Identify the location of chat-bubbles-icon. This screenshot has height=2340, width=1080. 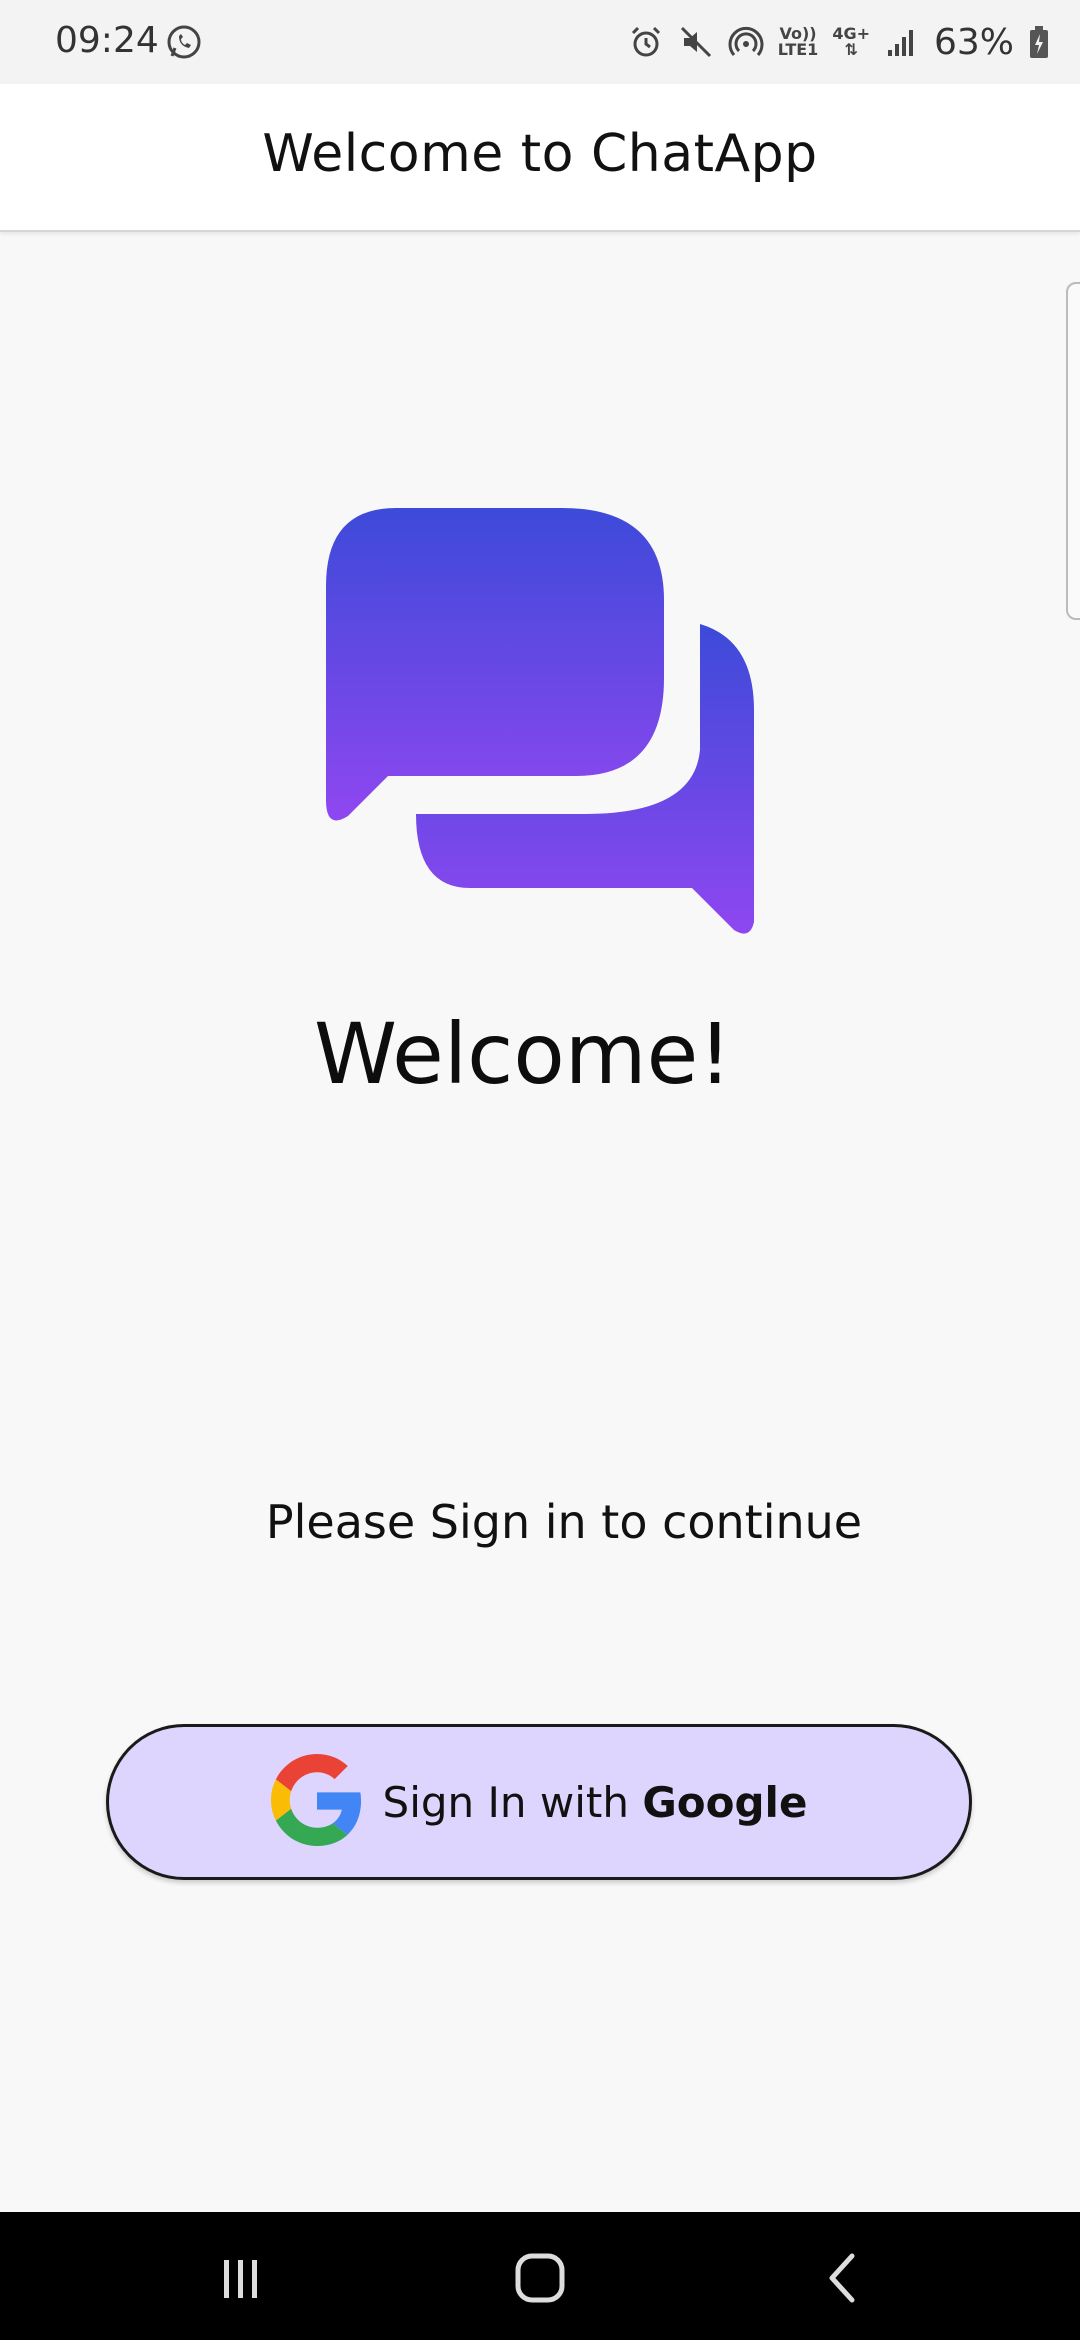
(540, 720).